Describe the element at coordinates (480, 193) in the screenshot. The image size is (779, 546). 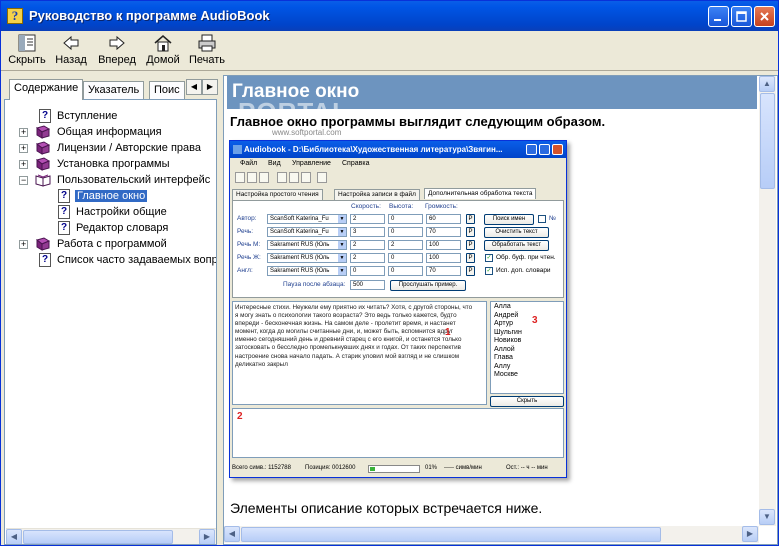
I see `inner-tab-processing: Дополнительная обработка текста` at that location.